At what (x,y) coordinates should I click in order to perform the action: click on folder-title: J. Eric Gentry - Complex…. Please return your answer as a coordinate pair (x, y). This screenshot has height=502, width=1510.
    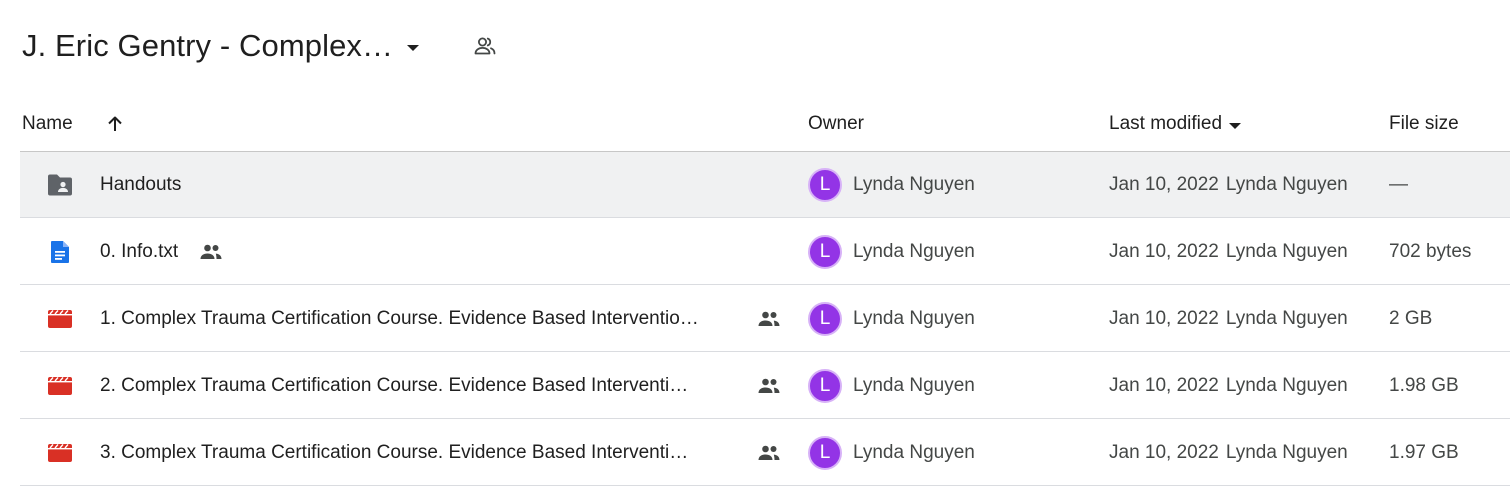
    Looking at the image, I should click on (208, 45).